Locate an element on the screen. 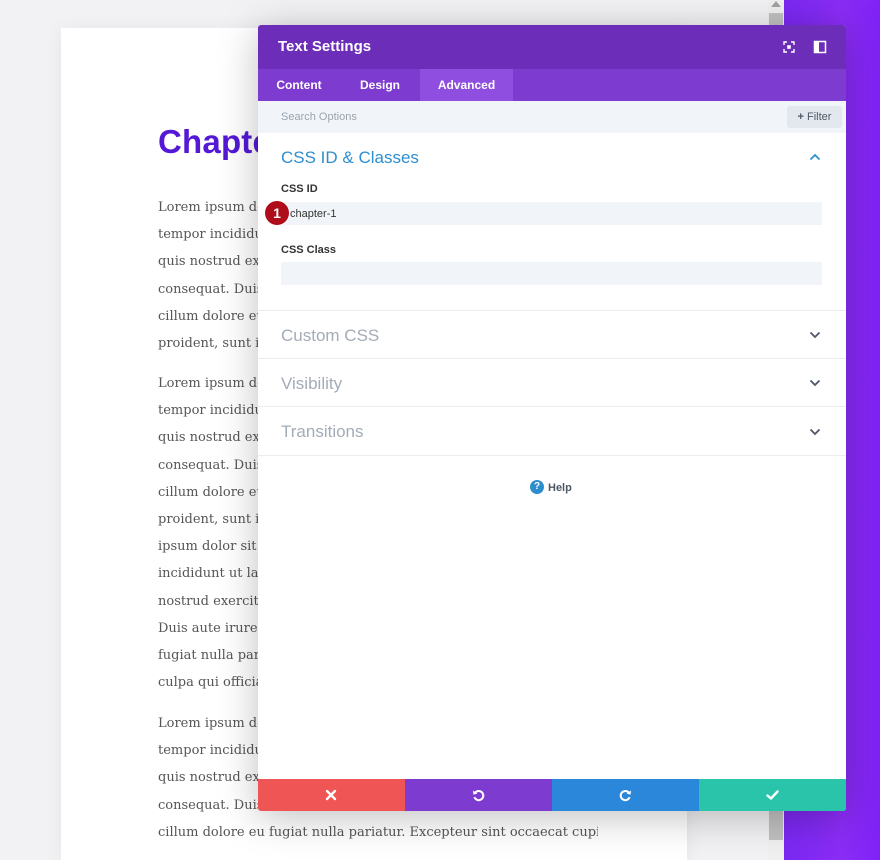 This screenshot has height=860, width=880. filter-button: + Filter is located at coordinates (814, 117).